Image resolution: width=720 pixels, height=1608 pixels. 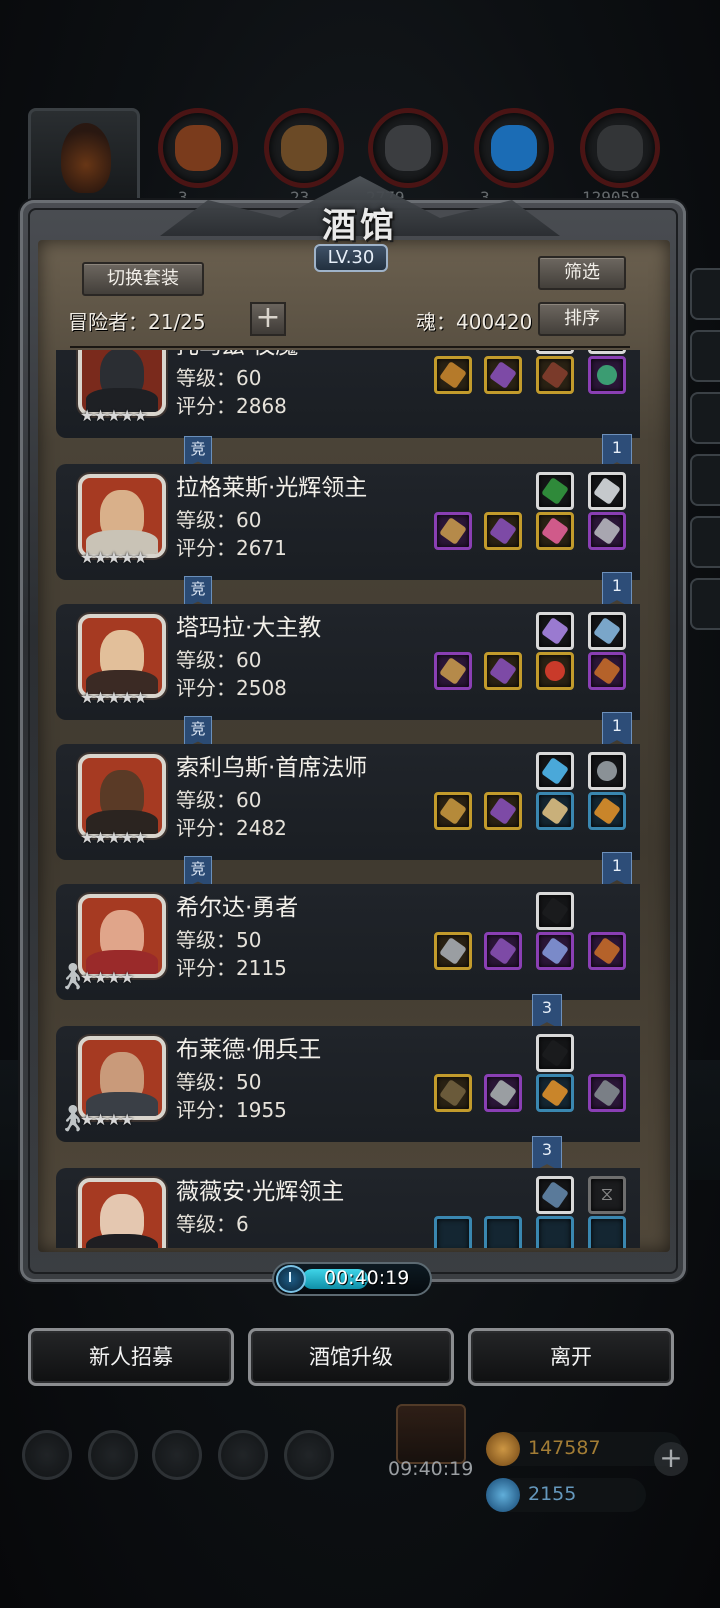 I want to click on top-inventory-slot, so click(x=84, y=158).